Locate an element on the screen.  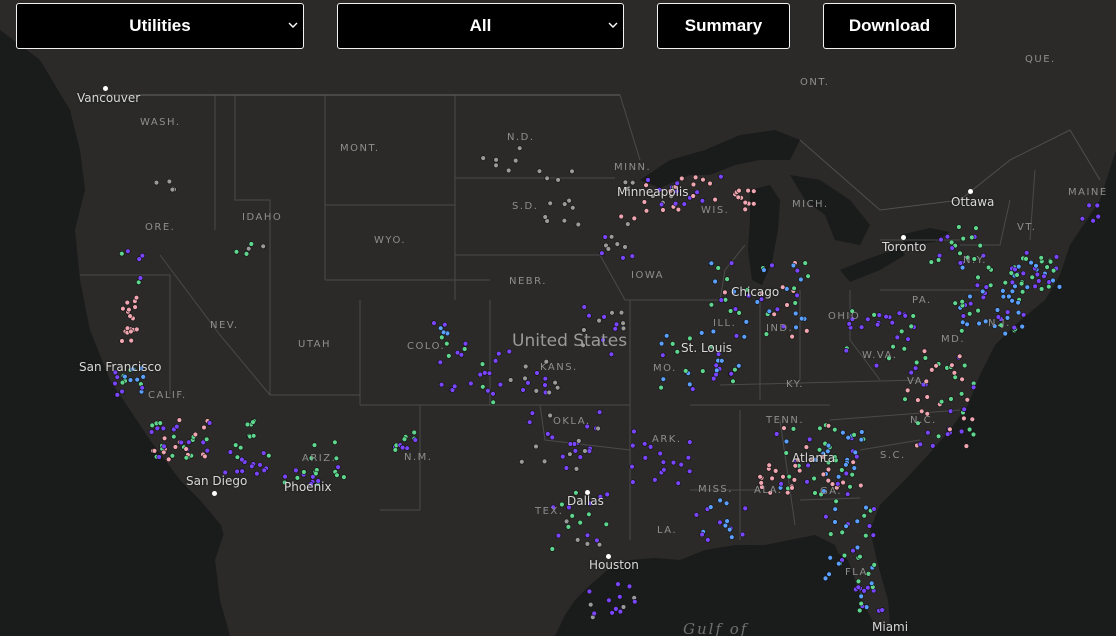
filter-select: All is located at coordinates (480, 26).